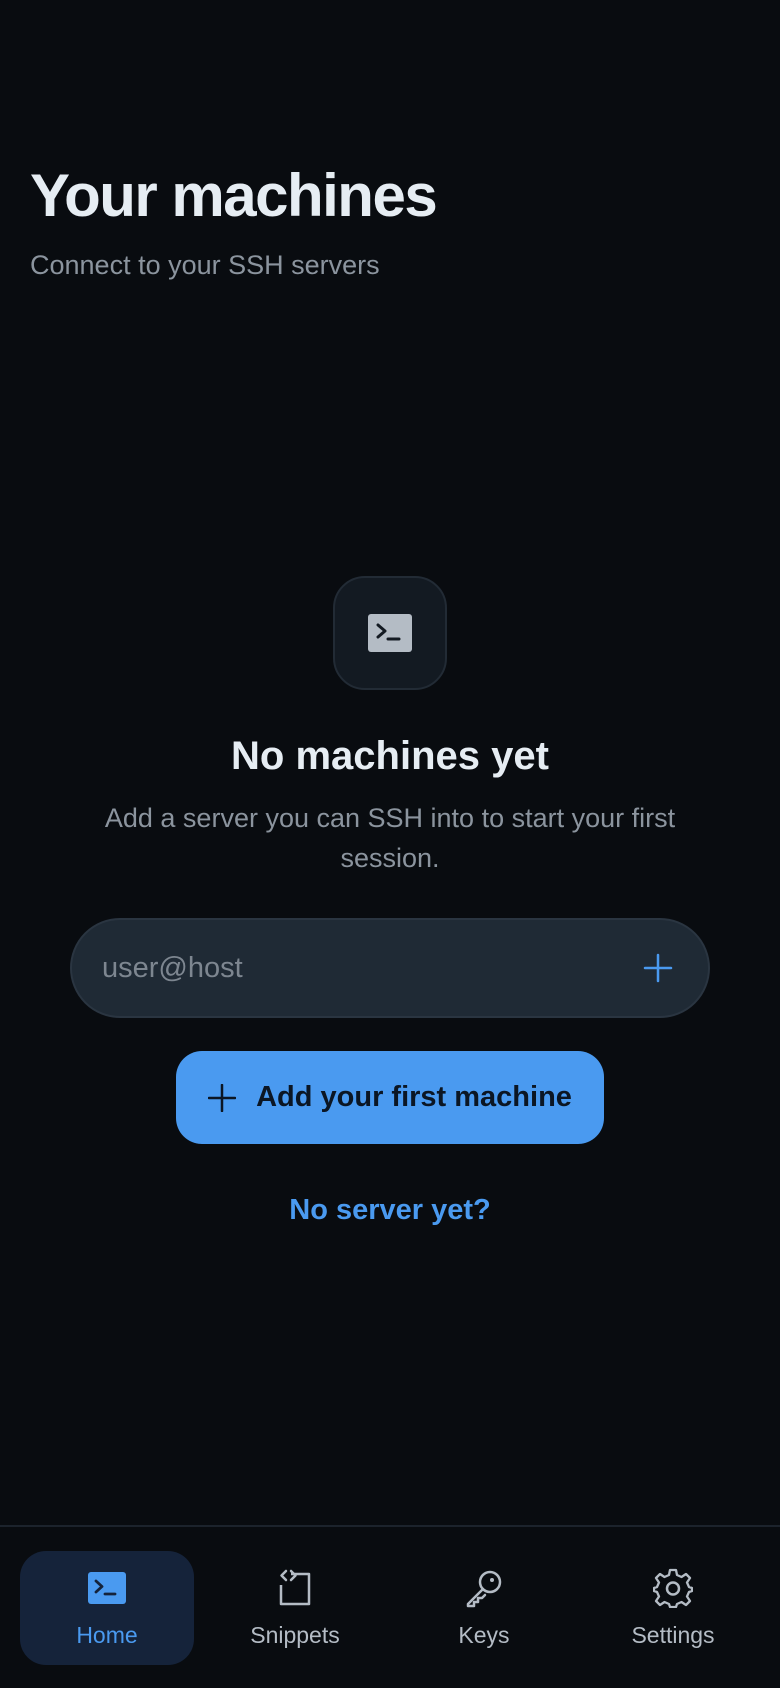  I want to click on empty-state-title: No machines yet, so click(390, 756).